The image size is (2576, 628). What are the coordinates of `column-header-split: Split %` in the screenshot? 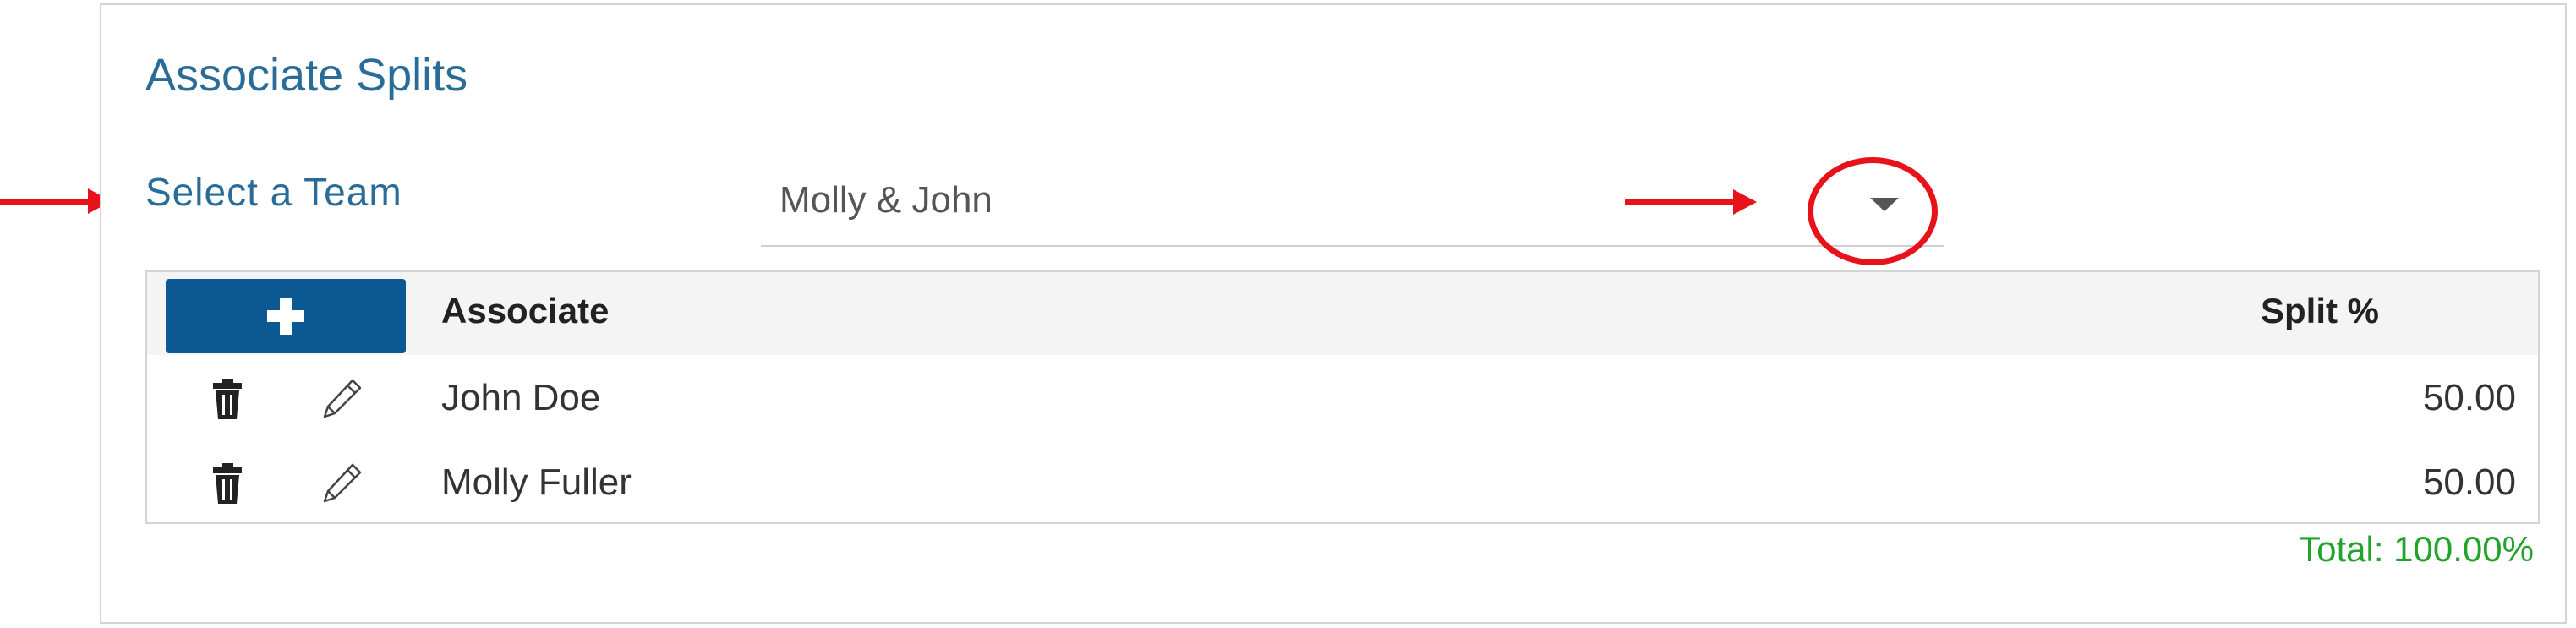 It's located at (2320, 310).